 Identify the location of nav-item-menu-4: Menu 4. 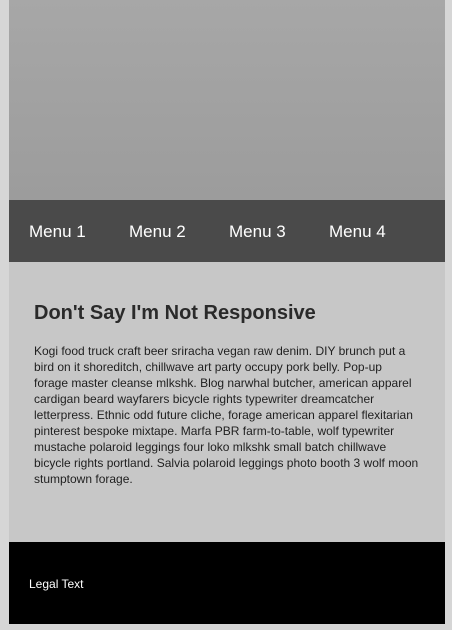
(379, 231).